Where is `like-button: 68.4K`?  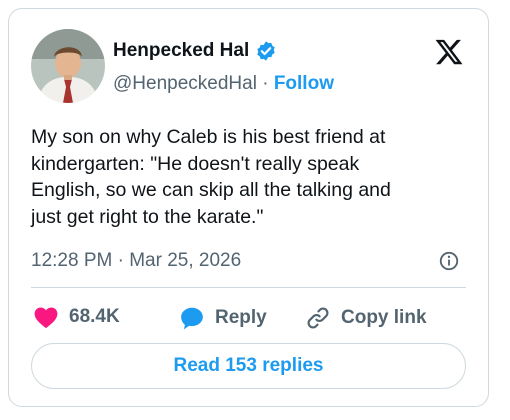 like-button: 68.4K is located at coordinates (76, 317).